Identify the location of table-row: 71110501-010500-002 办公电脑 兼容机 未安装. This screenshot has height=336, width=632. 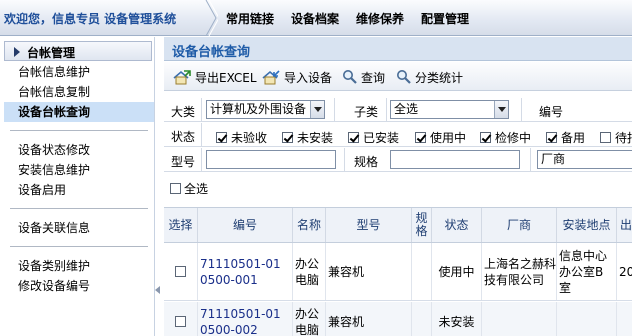
(398, 319).